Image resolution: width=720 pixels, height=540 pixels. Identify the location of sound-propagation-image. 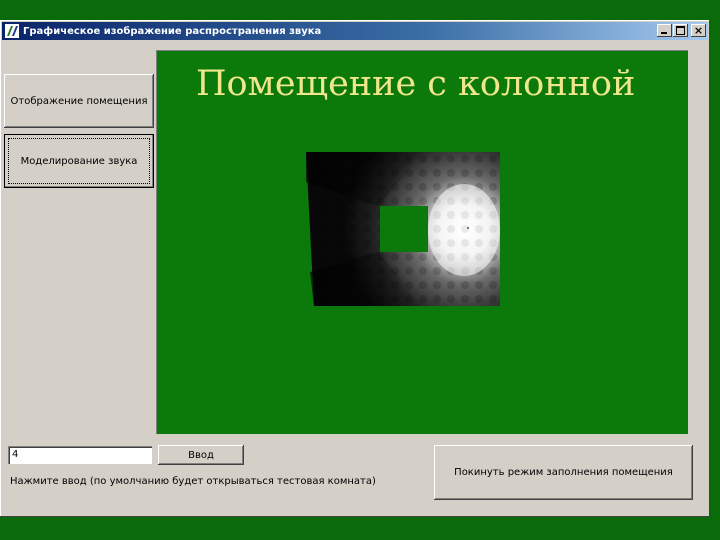
(403, 229).